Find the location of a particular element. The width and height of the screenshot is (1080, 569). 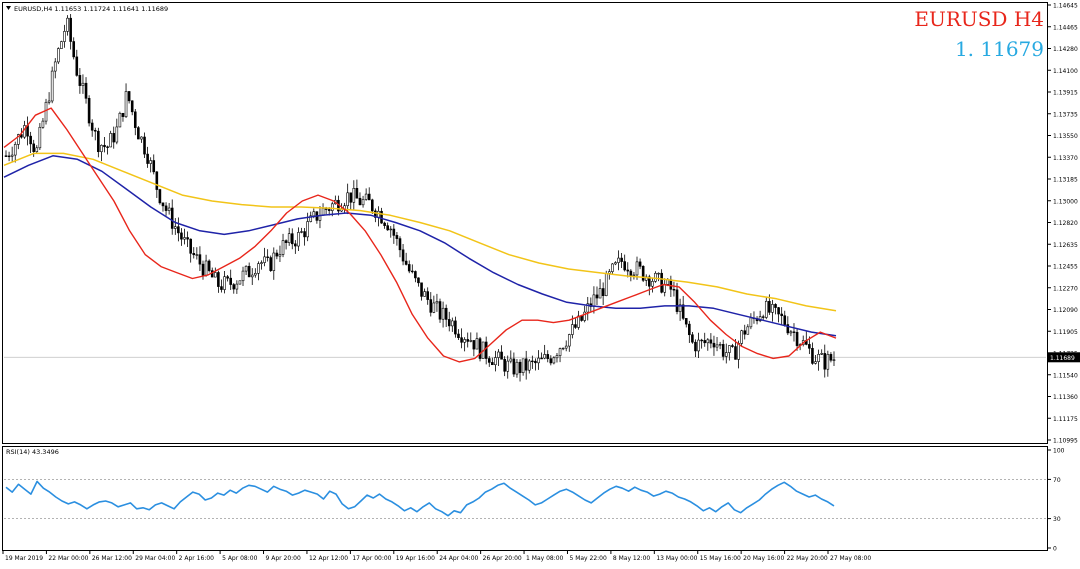

price-tick-label: 1.13185 is located at coordinates (1065, 180).